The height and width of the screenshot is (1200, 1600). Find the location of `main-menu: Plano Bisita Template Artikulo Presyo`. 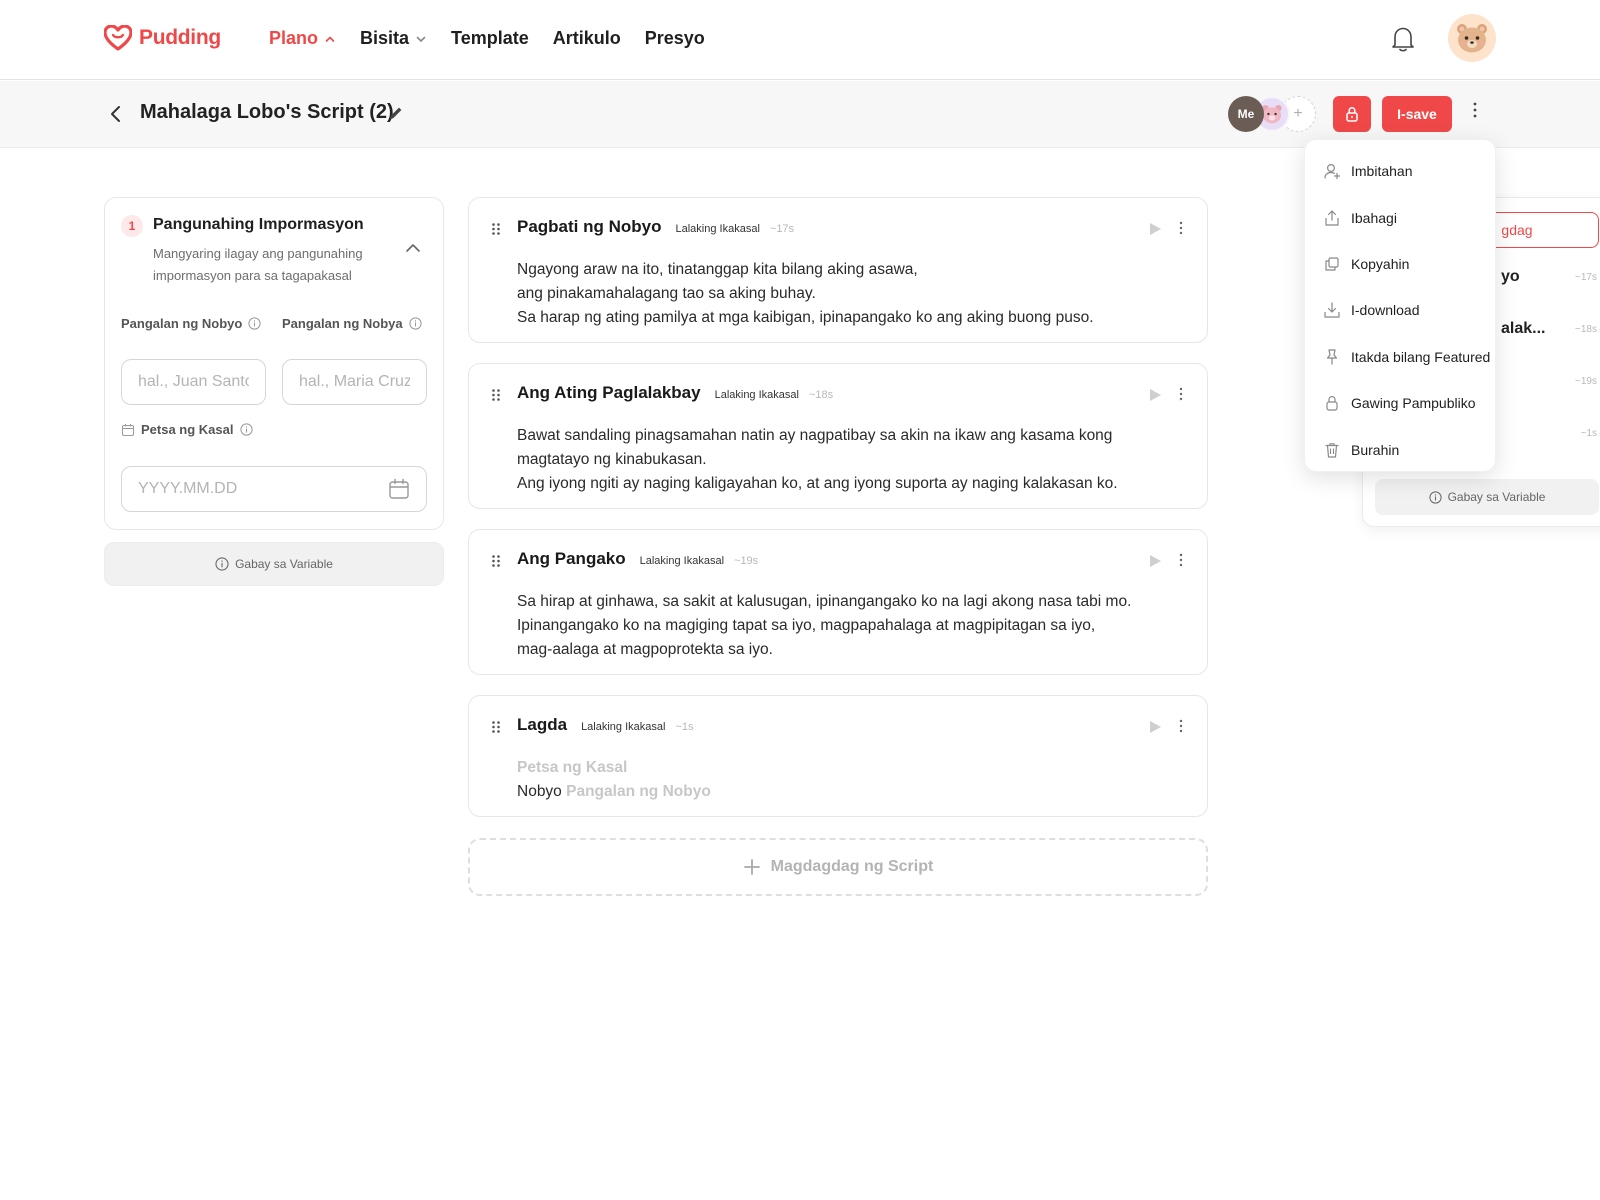

main-menu: Plano Bisita Template Artikulo Presyo is located at coordinates (487, 38).